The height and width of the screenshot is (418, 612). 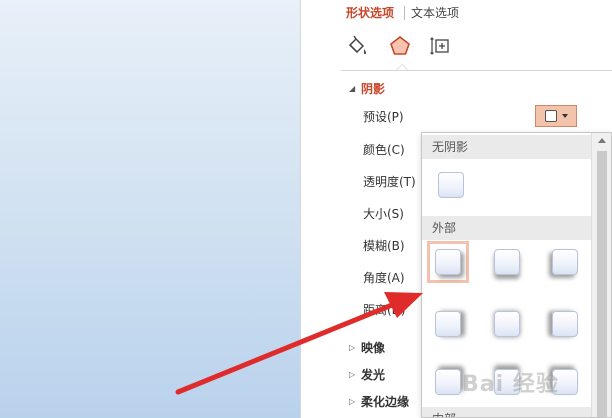 I want to click on header-divider, so click(x=476, y=70).